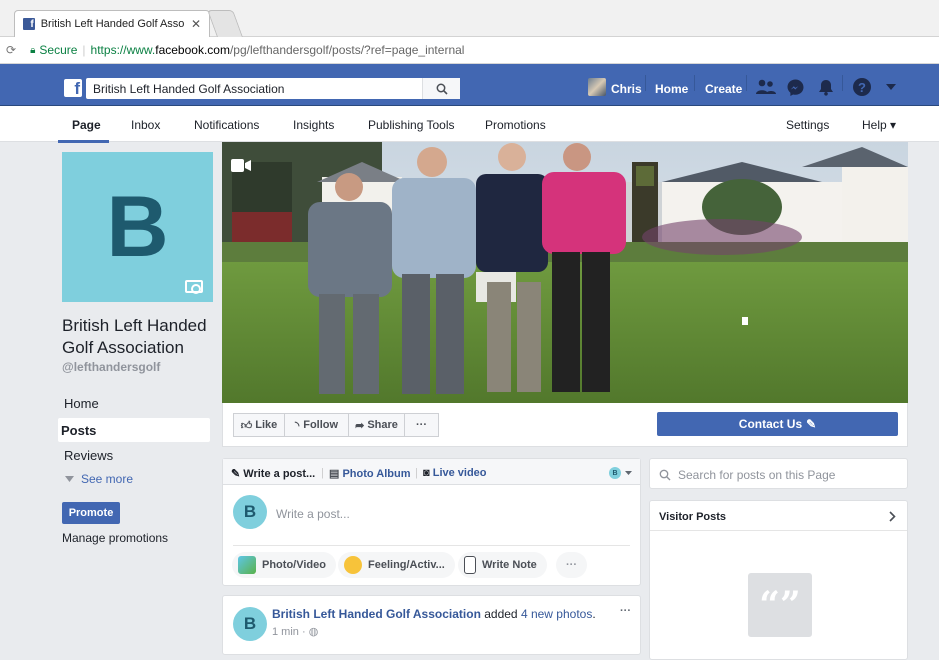  Describe the element at coordinates (459, 473) in the screenshot. I see `live-video-label: Live video` at that location.